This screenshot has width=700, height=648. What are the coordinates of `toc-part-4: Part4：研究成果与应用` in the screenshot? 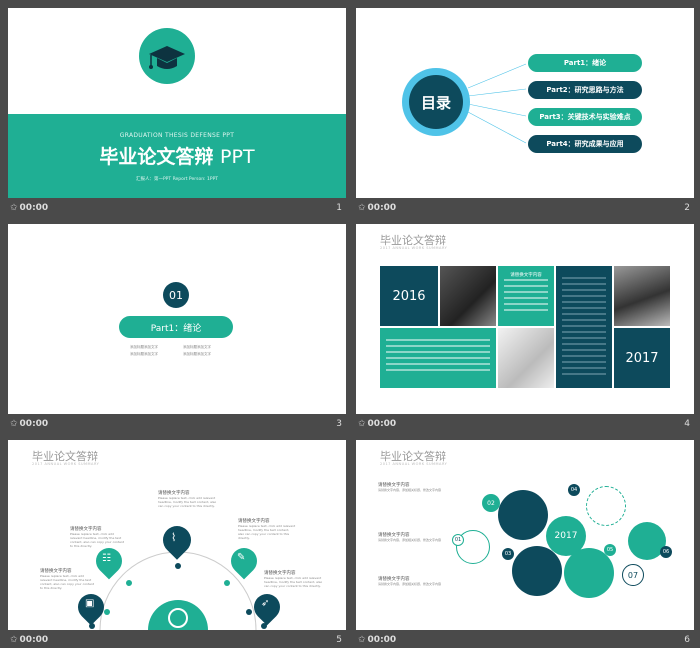 It's located at (585, 144).